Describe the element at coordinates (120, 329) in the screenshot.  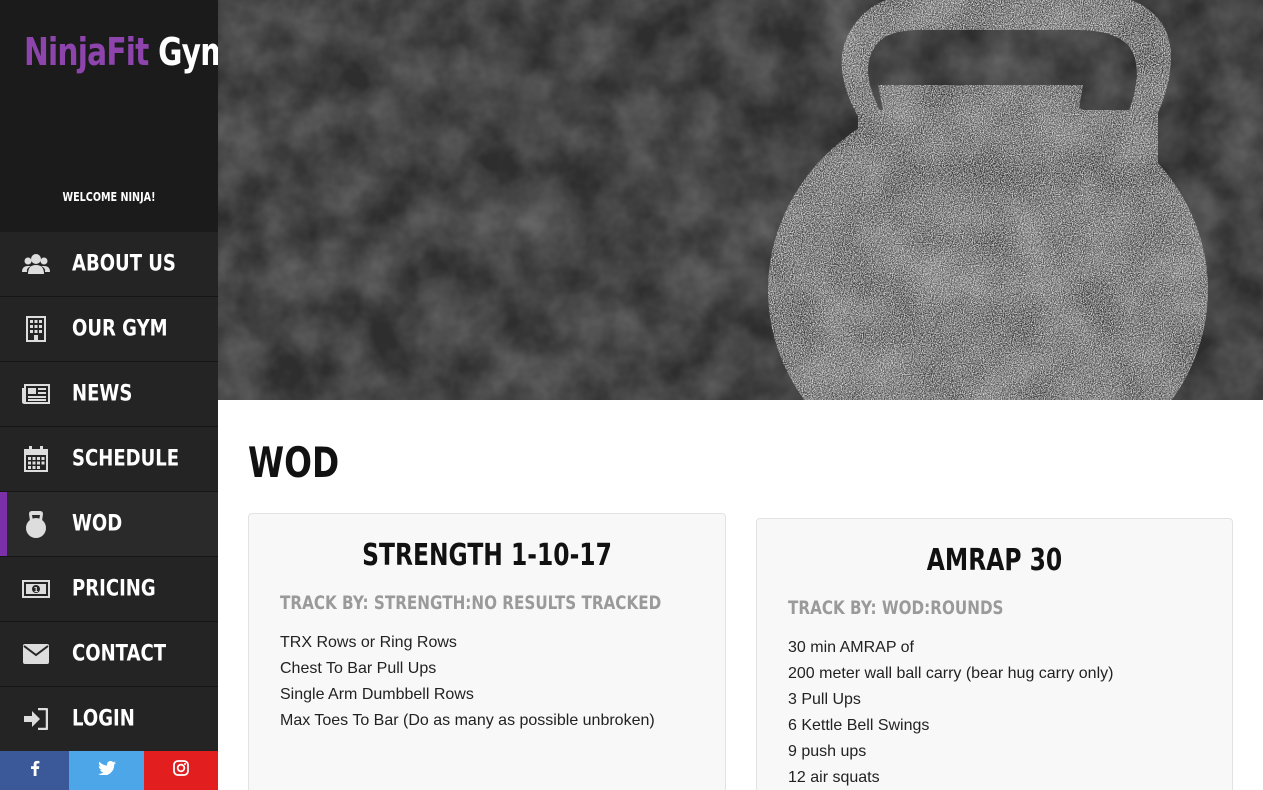
I see `sidebar-item-label: OUR GYM` at that location.